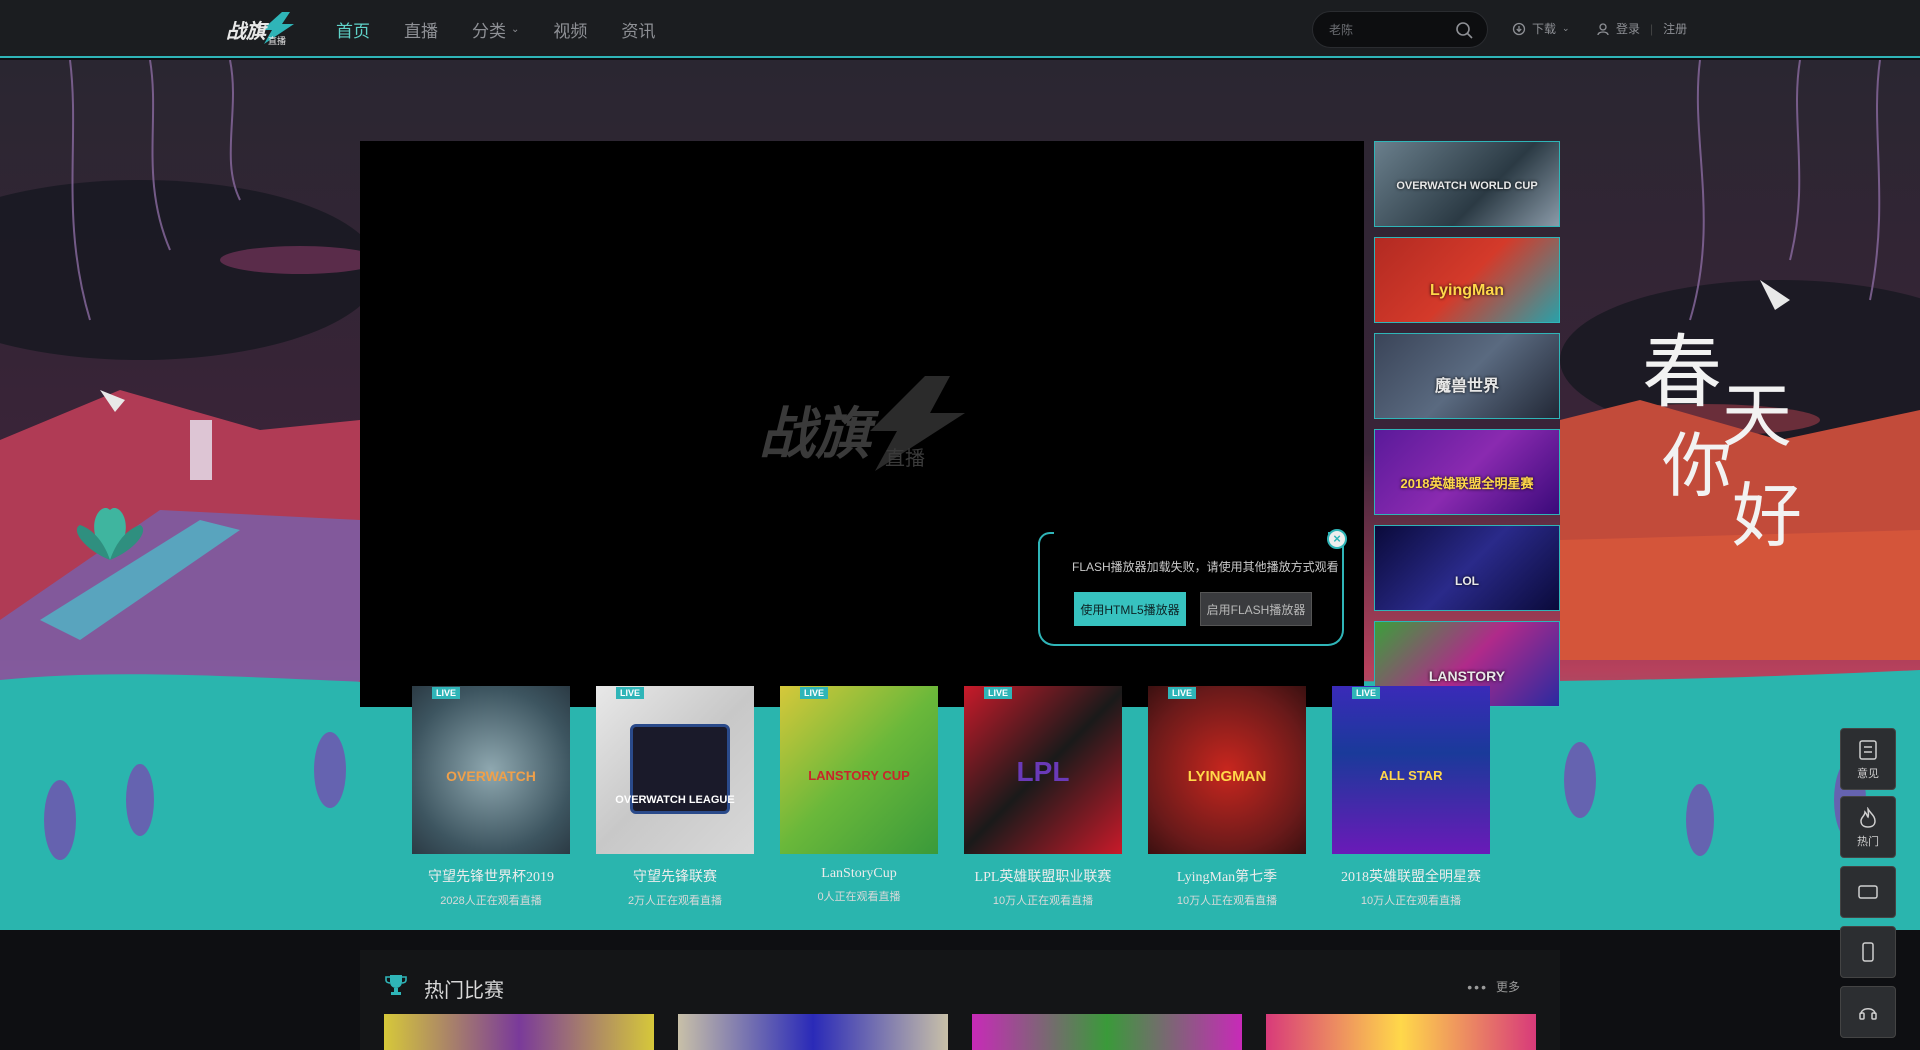 This screenshot has height=1050, width=1920. What do you see at coordinates (491, 877) in the screenshot?
I see `live-card-title: 守望先锋世界杯2019` at bounding box center [491, 877].